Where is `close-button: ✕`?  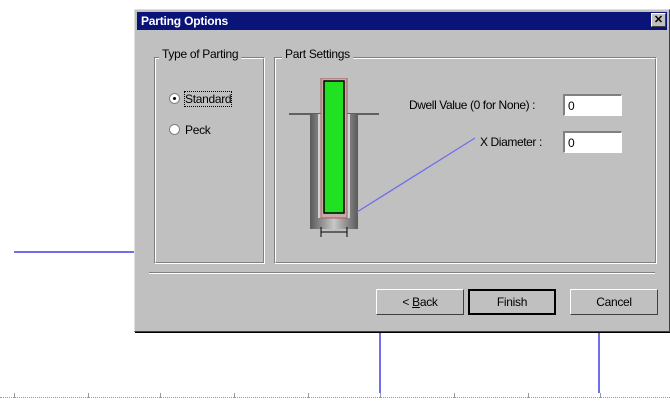
close-button: ✕ is located at coordinates (658, 20).